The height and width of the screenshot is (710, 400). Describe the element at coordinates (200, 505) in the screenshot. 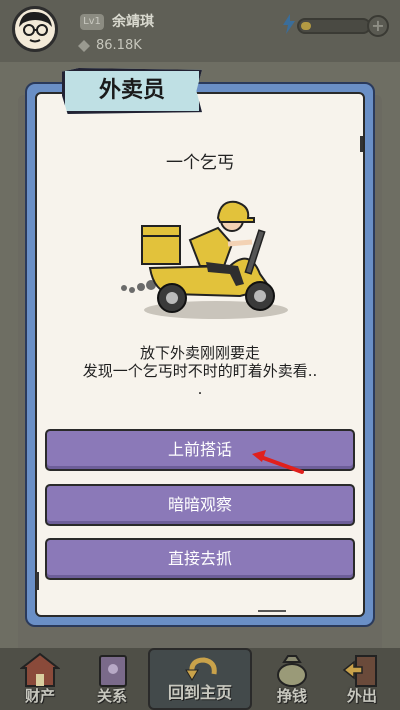

I see `choice-observe-button: 暗暗观察` at that location.